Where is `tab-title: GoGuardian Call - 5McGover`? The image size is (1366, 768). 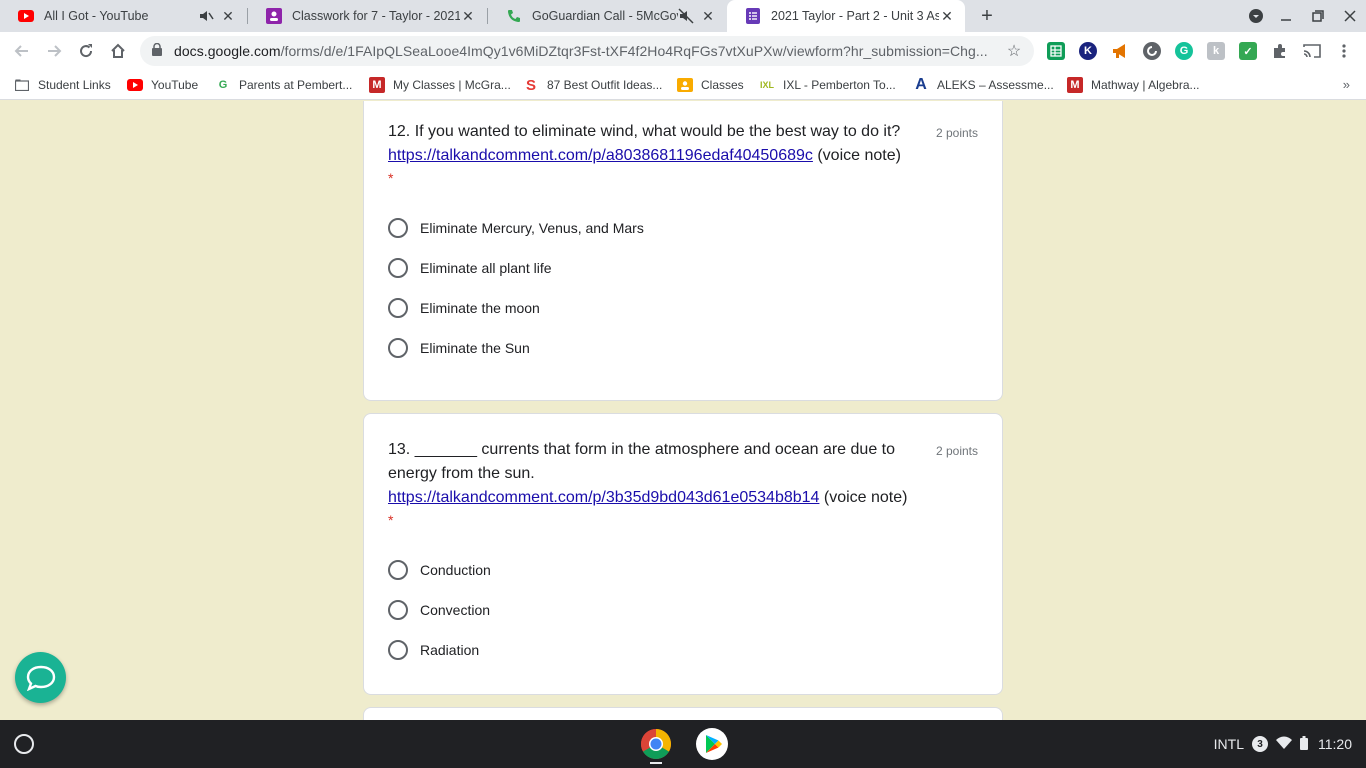
tab-title: GoGuardian Call - 5McGover is located at coordinates (605, 16).